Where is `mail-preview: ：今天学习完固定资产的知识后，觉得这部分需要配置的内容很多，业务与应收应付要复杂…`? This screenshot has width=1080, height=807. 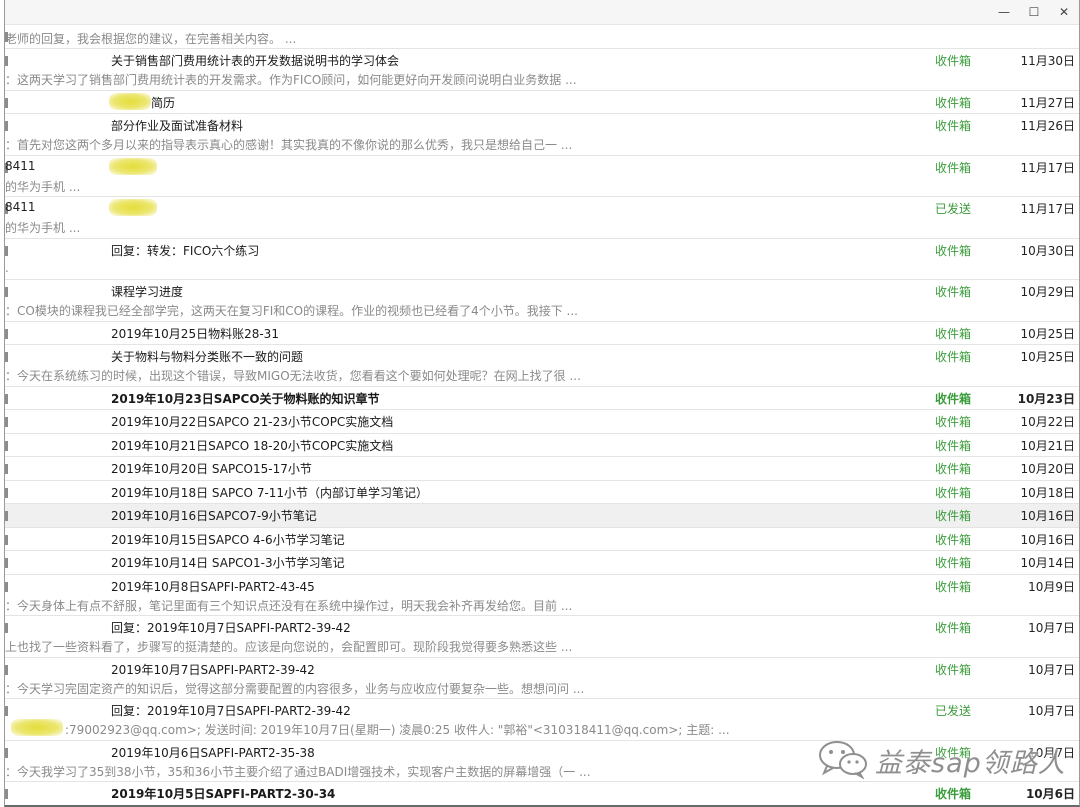
mail-preview: ：今天学习完固定资产的知识后，觉得这部分需要配置的内容很多，业务与应收应付要复杂… is located at coordinates (295, 688).